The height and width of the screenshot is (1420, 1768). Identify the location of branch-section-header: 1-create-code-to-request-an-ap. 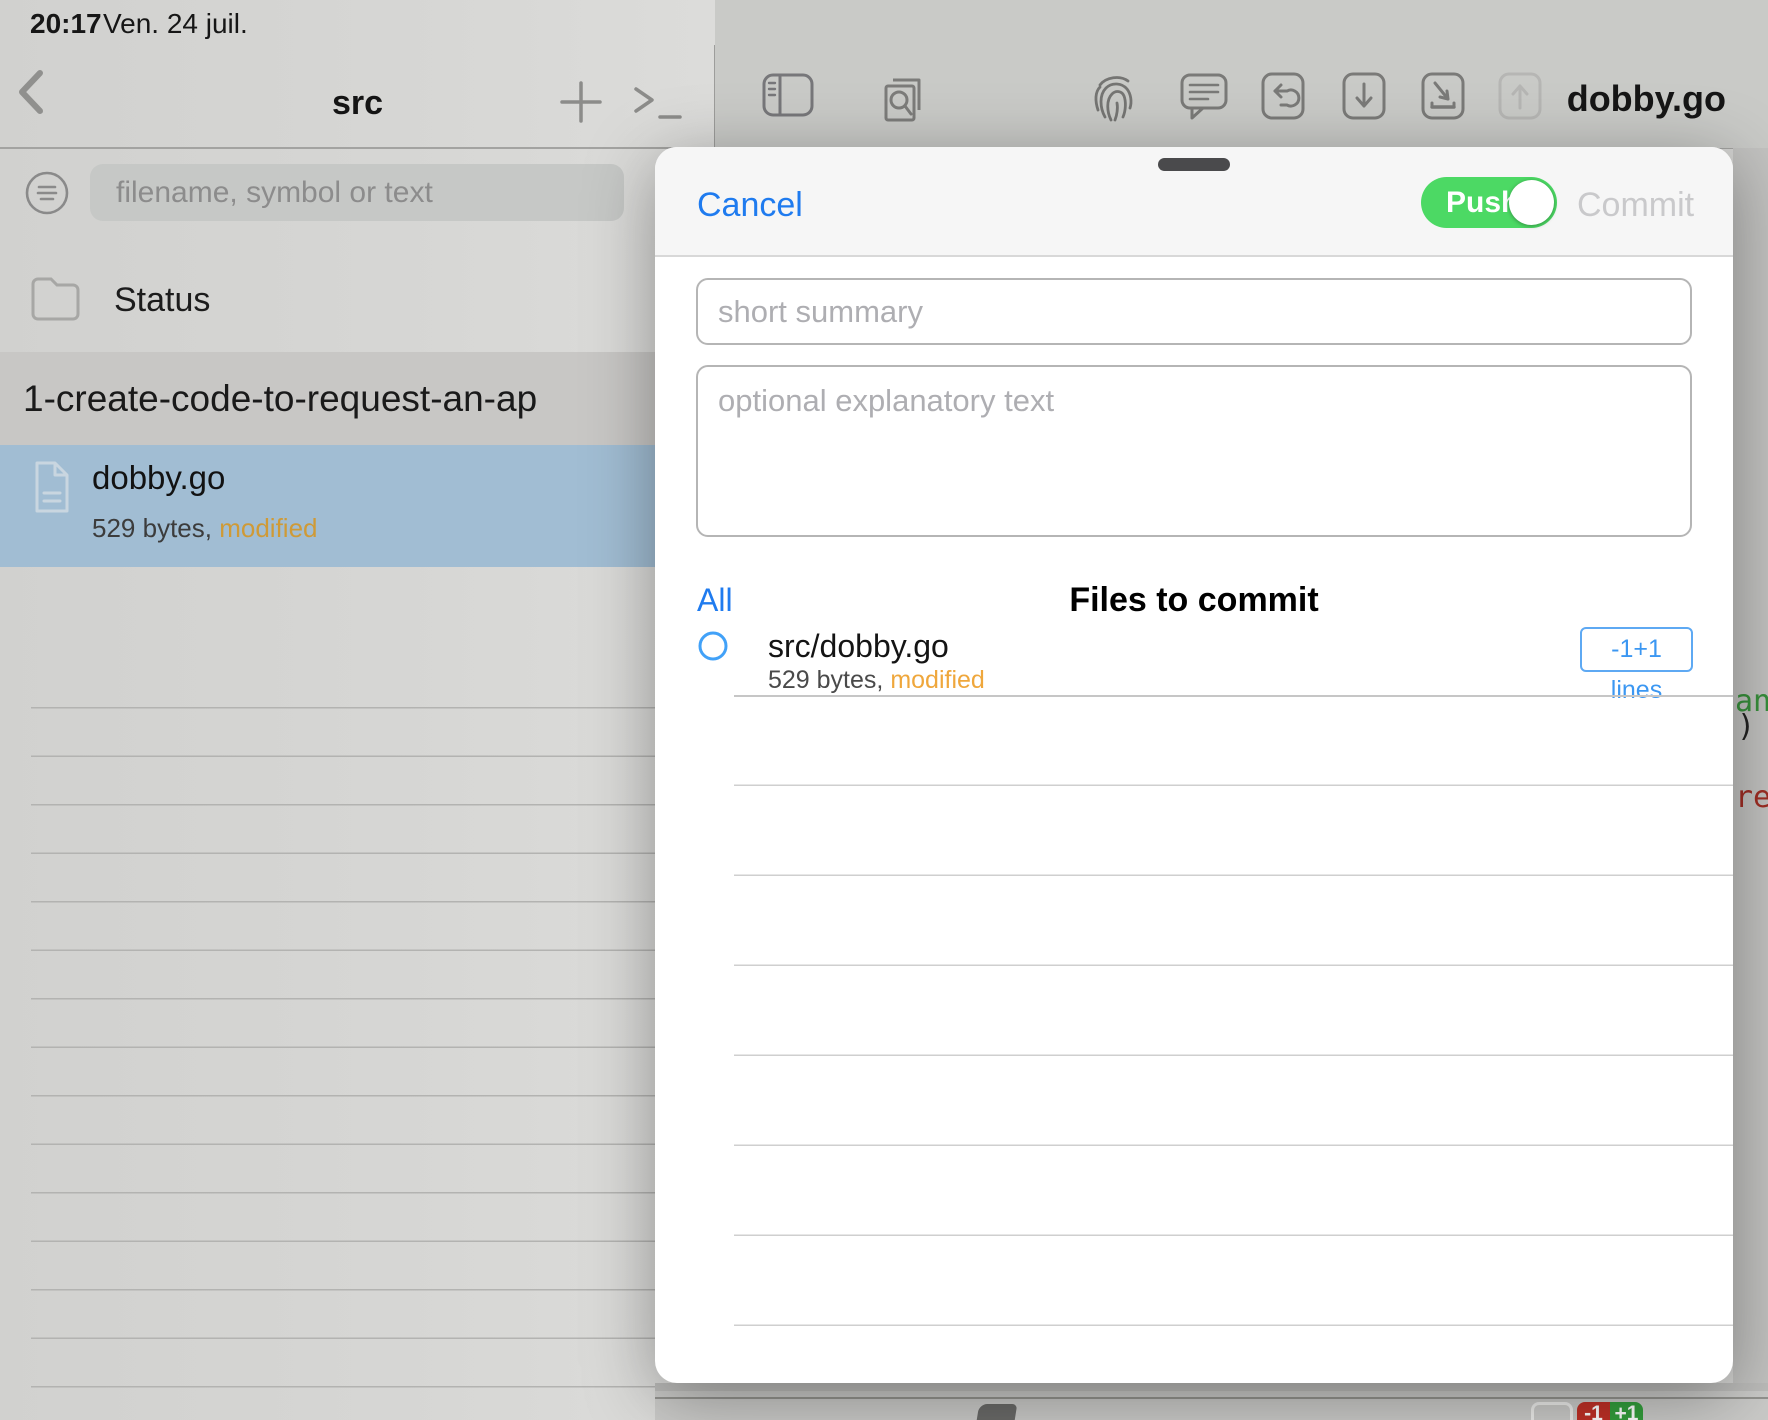
(357, 398).